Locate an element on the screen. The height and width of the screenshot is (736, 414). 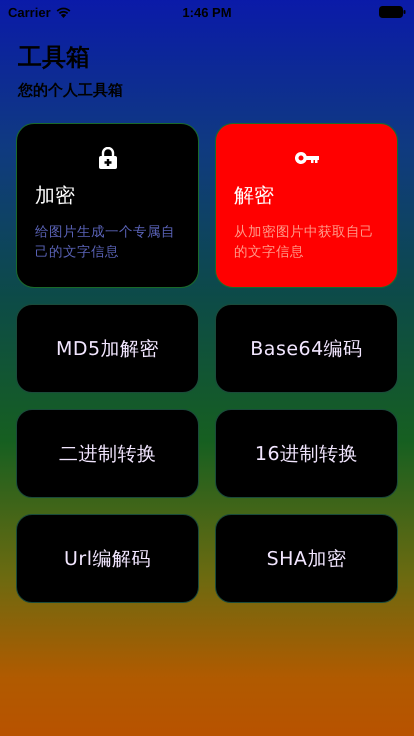
card-description: 从加密图片中获取自己的文字信息 is located at coordinates (304, 242).